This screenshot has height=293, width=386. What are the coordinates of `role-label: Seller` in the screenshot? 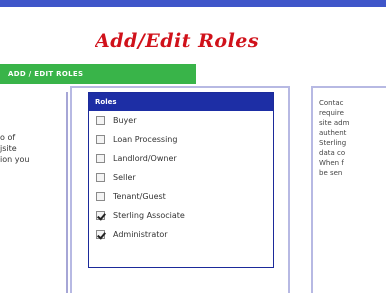 It's located at (124, 177).